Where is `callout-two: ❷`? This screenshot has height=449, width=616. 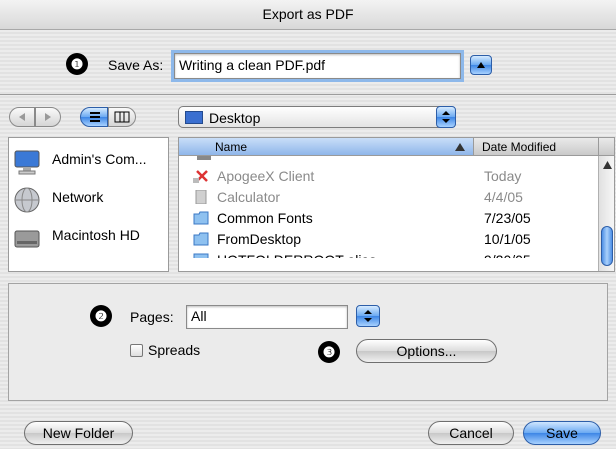
callout-two: ❷ is located at coordinates (101, 316).